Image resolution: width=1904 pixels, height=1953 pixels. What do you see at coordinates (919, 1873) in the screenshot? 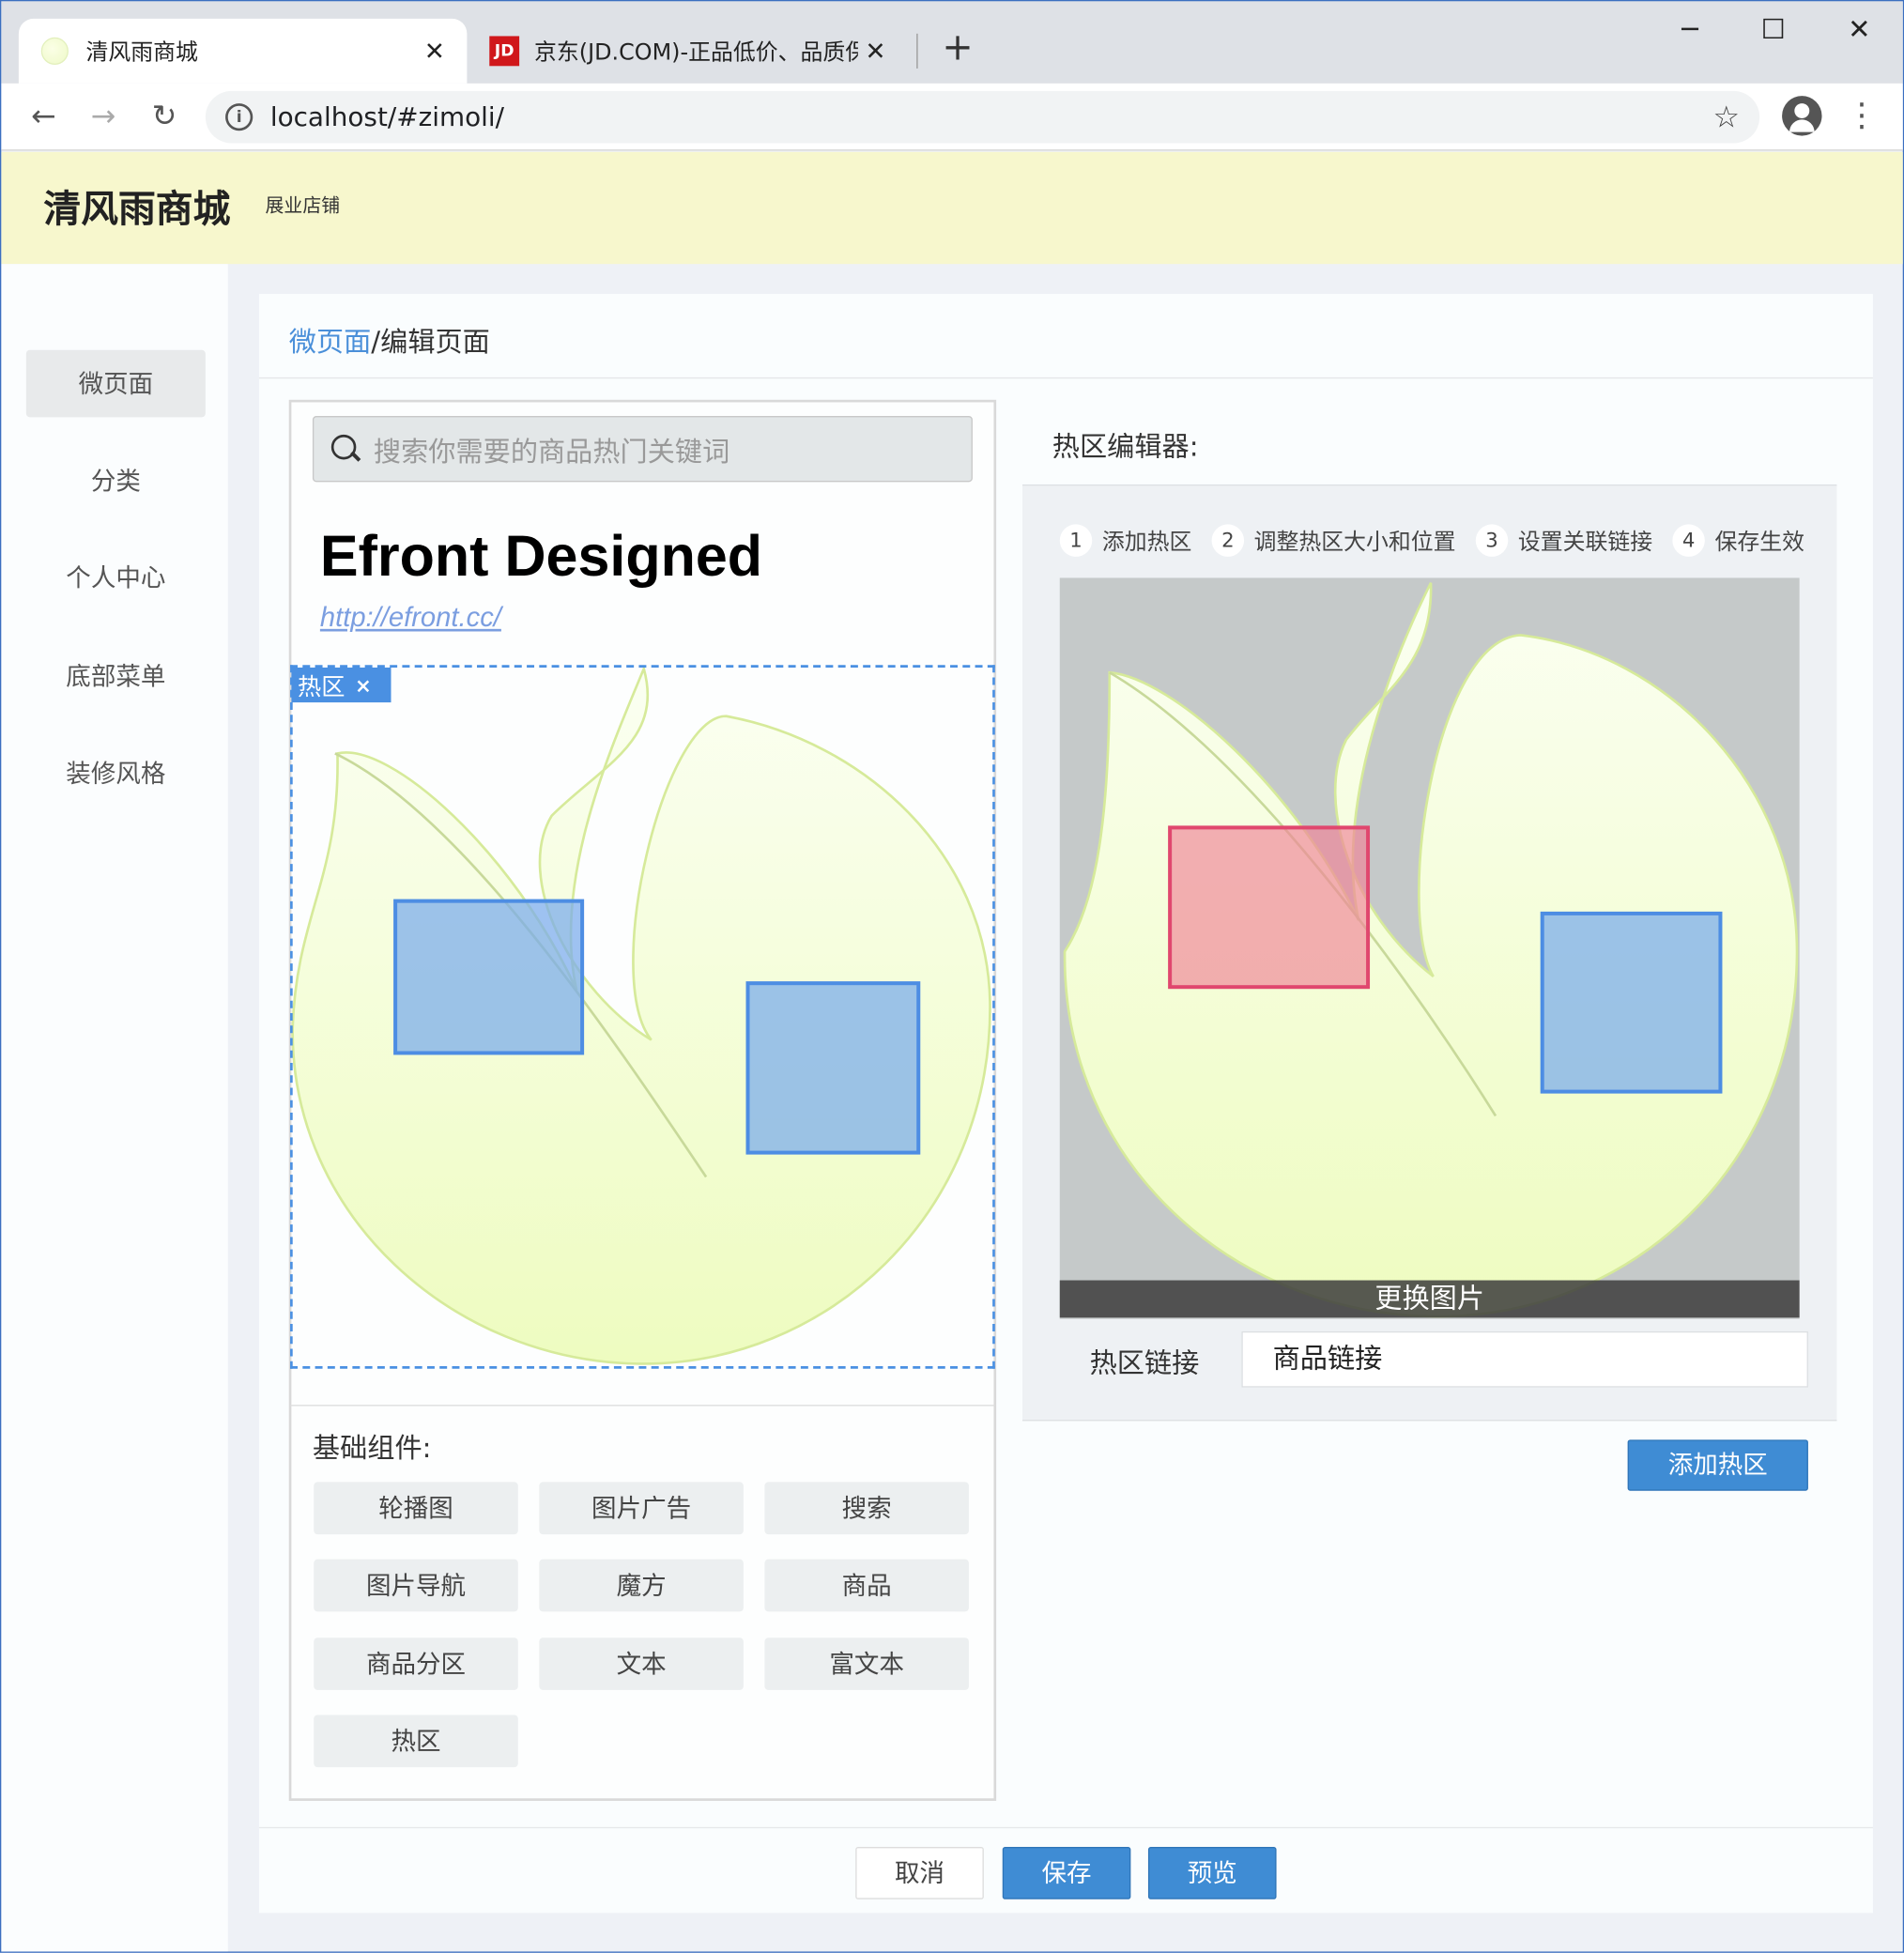
I see `cancel-button: 取消` at bounding box center [919, 1873].